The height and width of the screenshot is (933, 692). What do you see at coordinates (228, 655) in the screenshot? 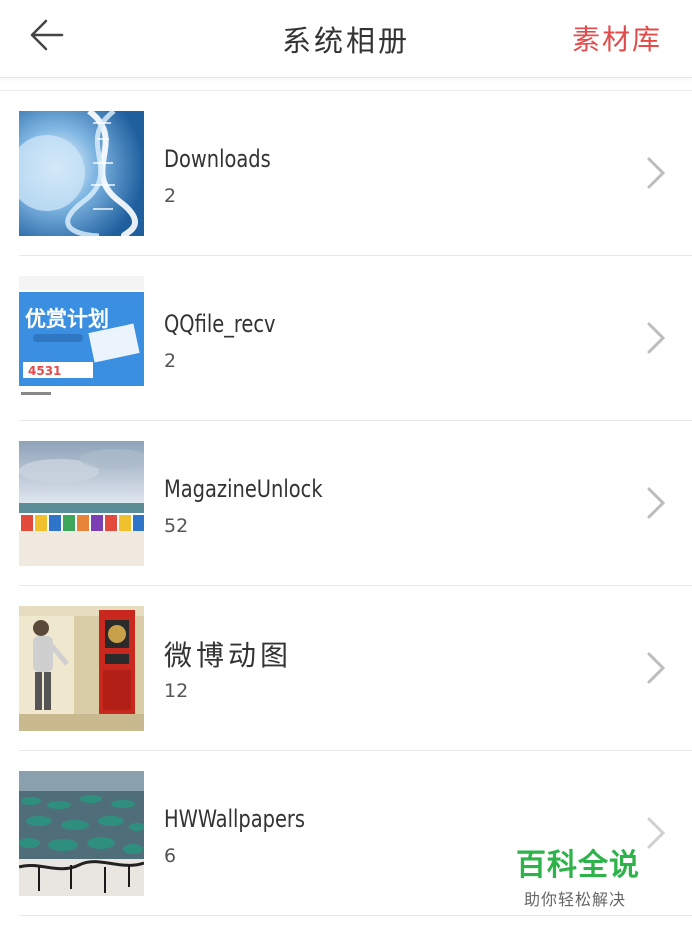
I see `album-name: 微博动图` at bounding box center [228, 655].